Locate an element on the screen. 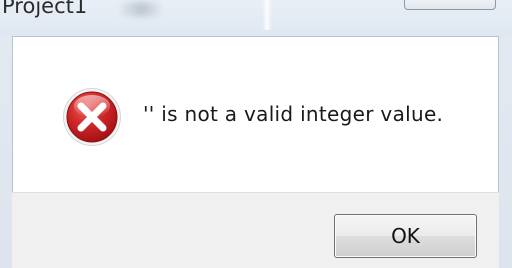 This screenshot has width=512, height=268. error-icon is located at coordinates (92, 117).